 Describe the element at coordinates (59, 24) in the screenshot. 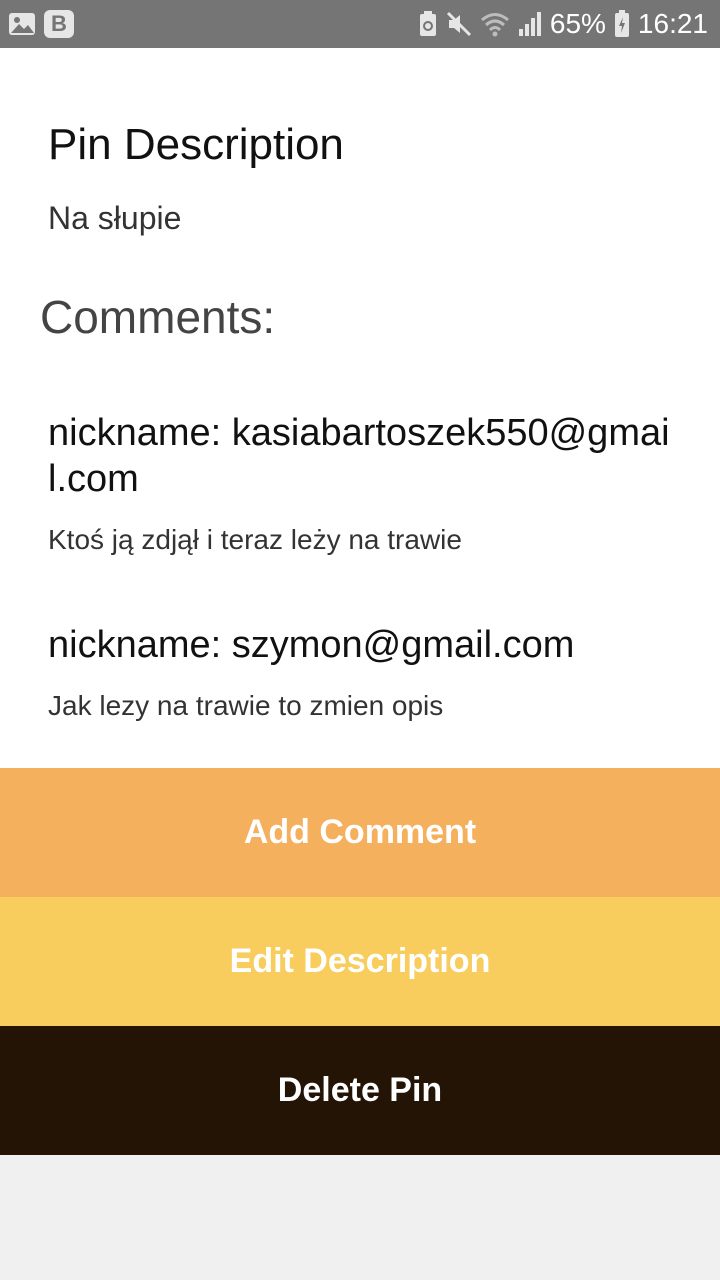

I see `b-app-icon: B` at that location.